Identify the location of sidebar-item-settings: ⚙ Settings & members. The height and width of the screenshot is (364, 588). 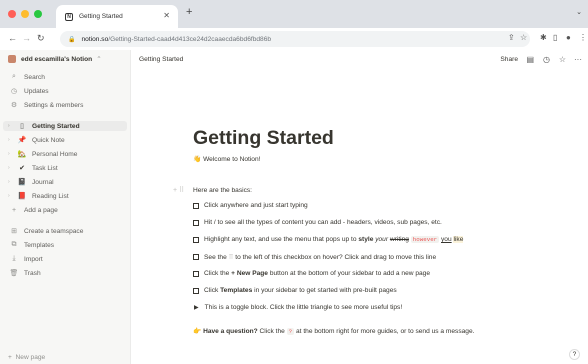
(46, 105).